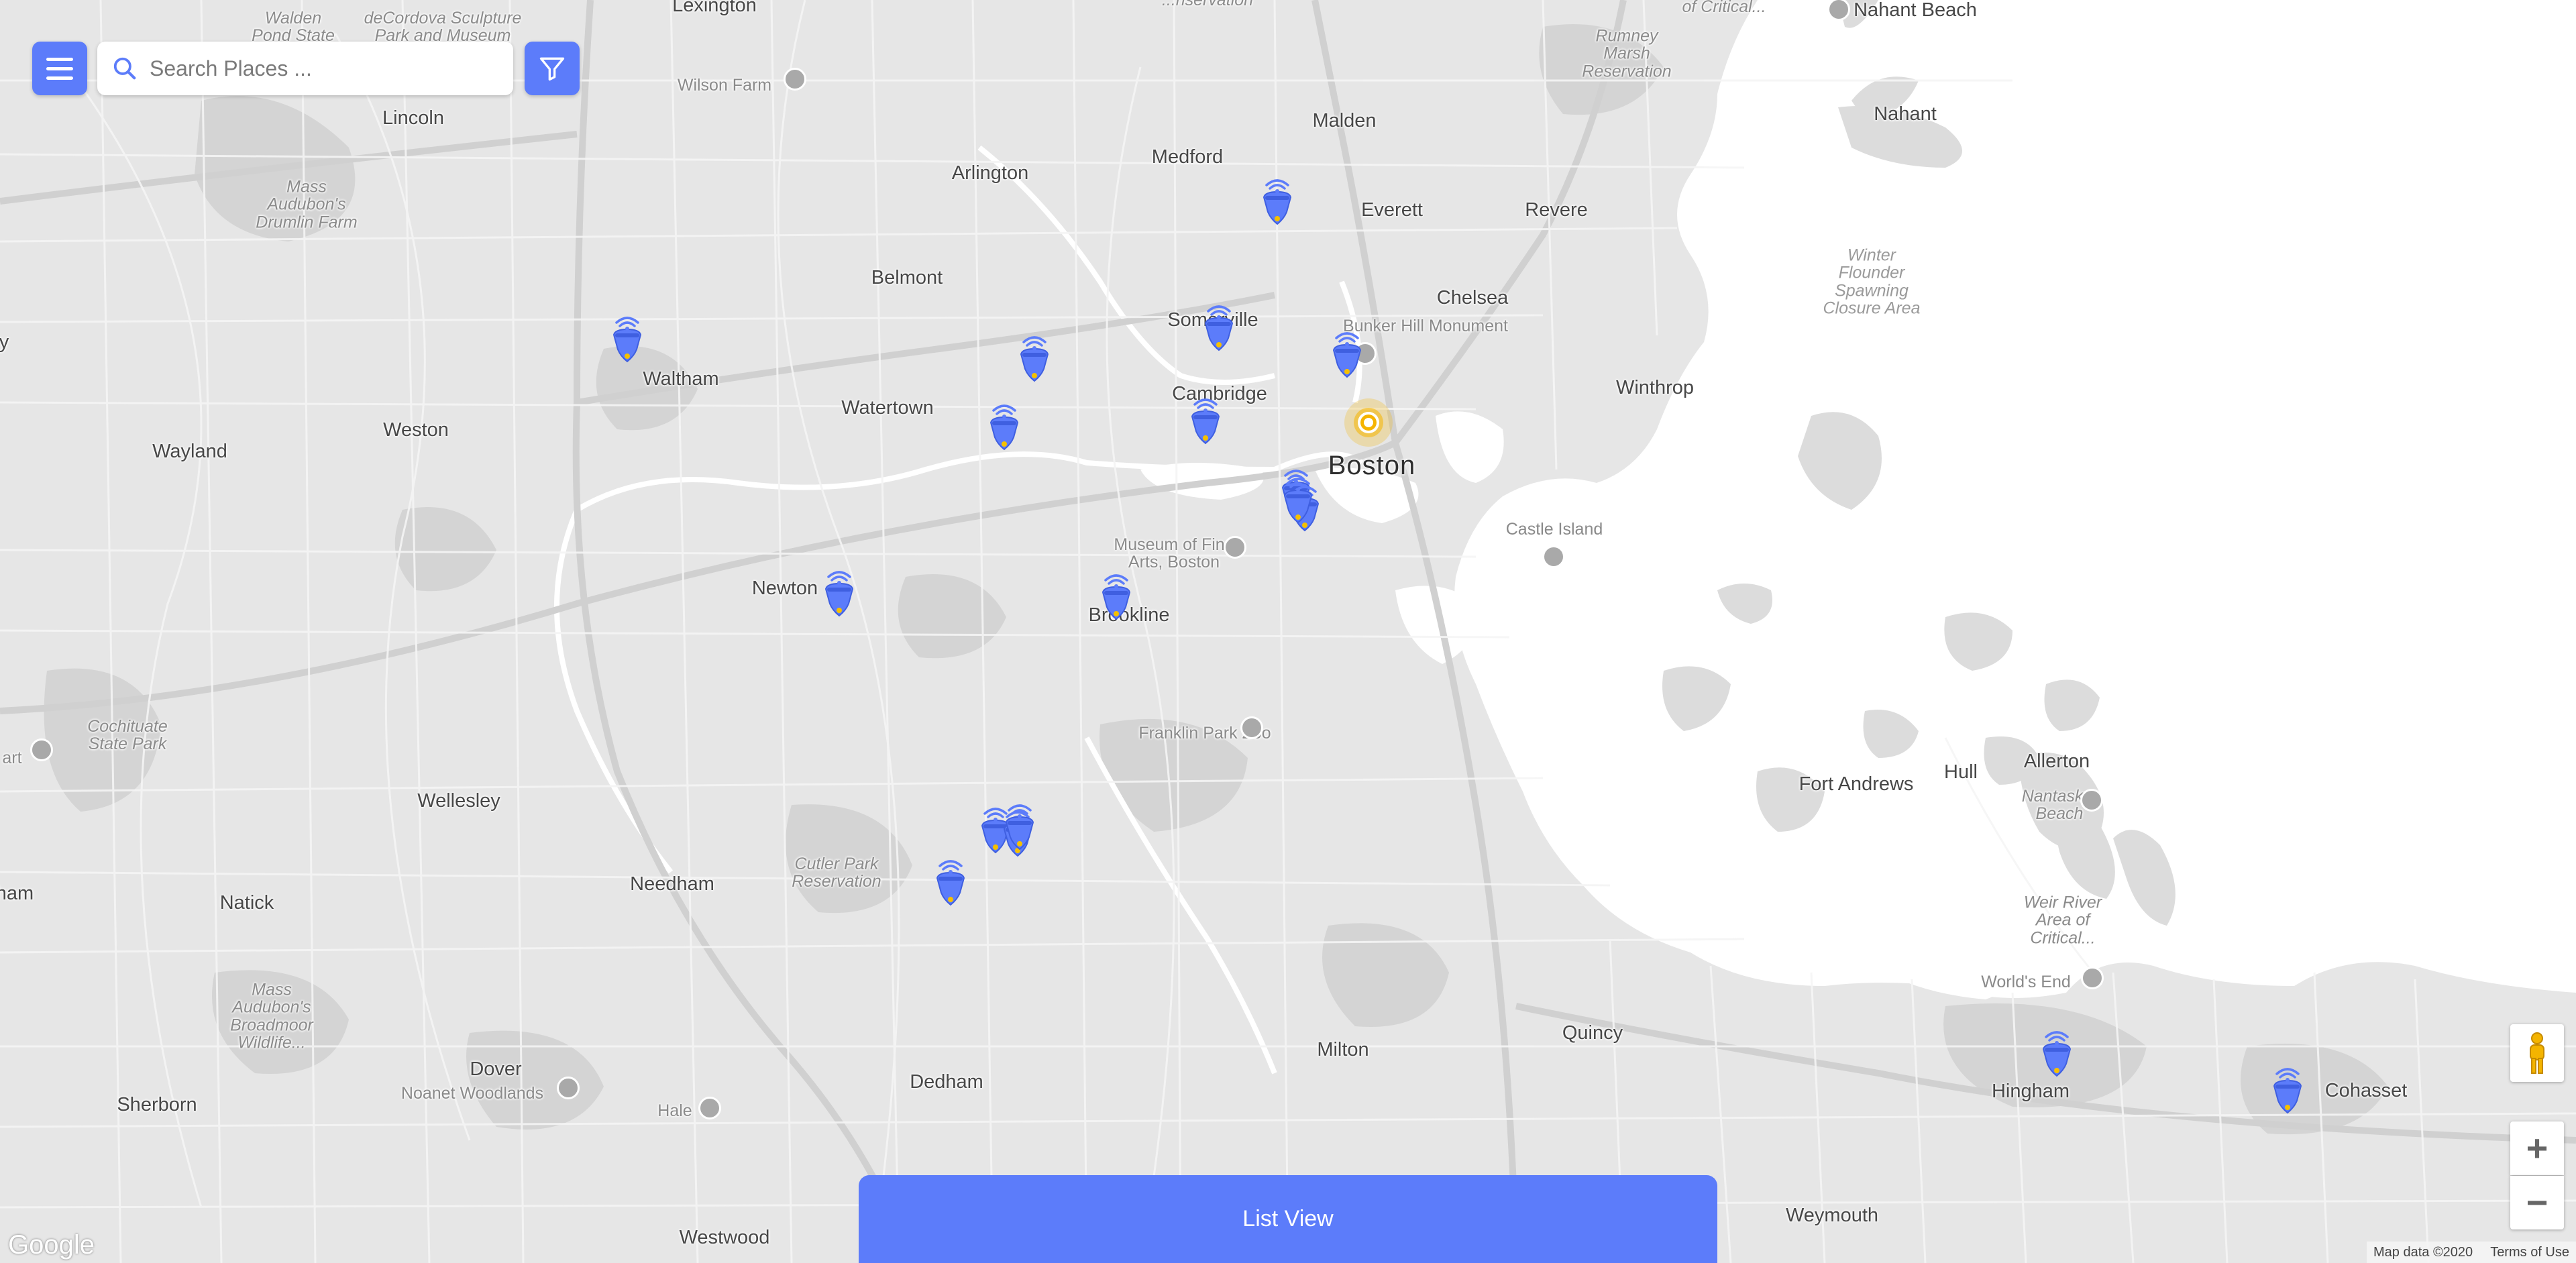  What do you see at coordinates (1288, 1219) in the screenshot?
I see `list-view-button: List View` at bounding box center [1288, 1219].